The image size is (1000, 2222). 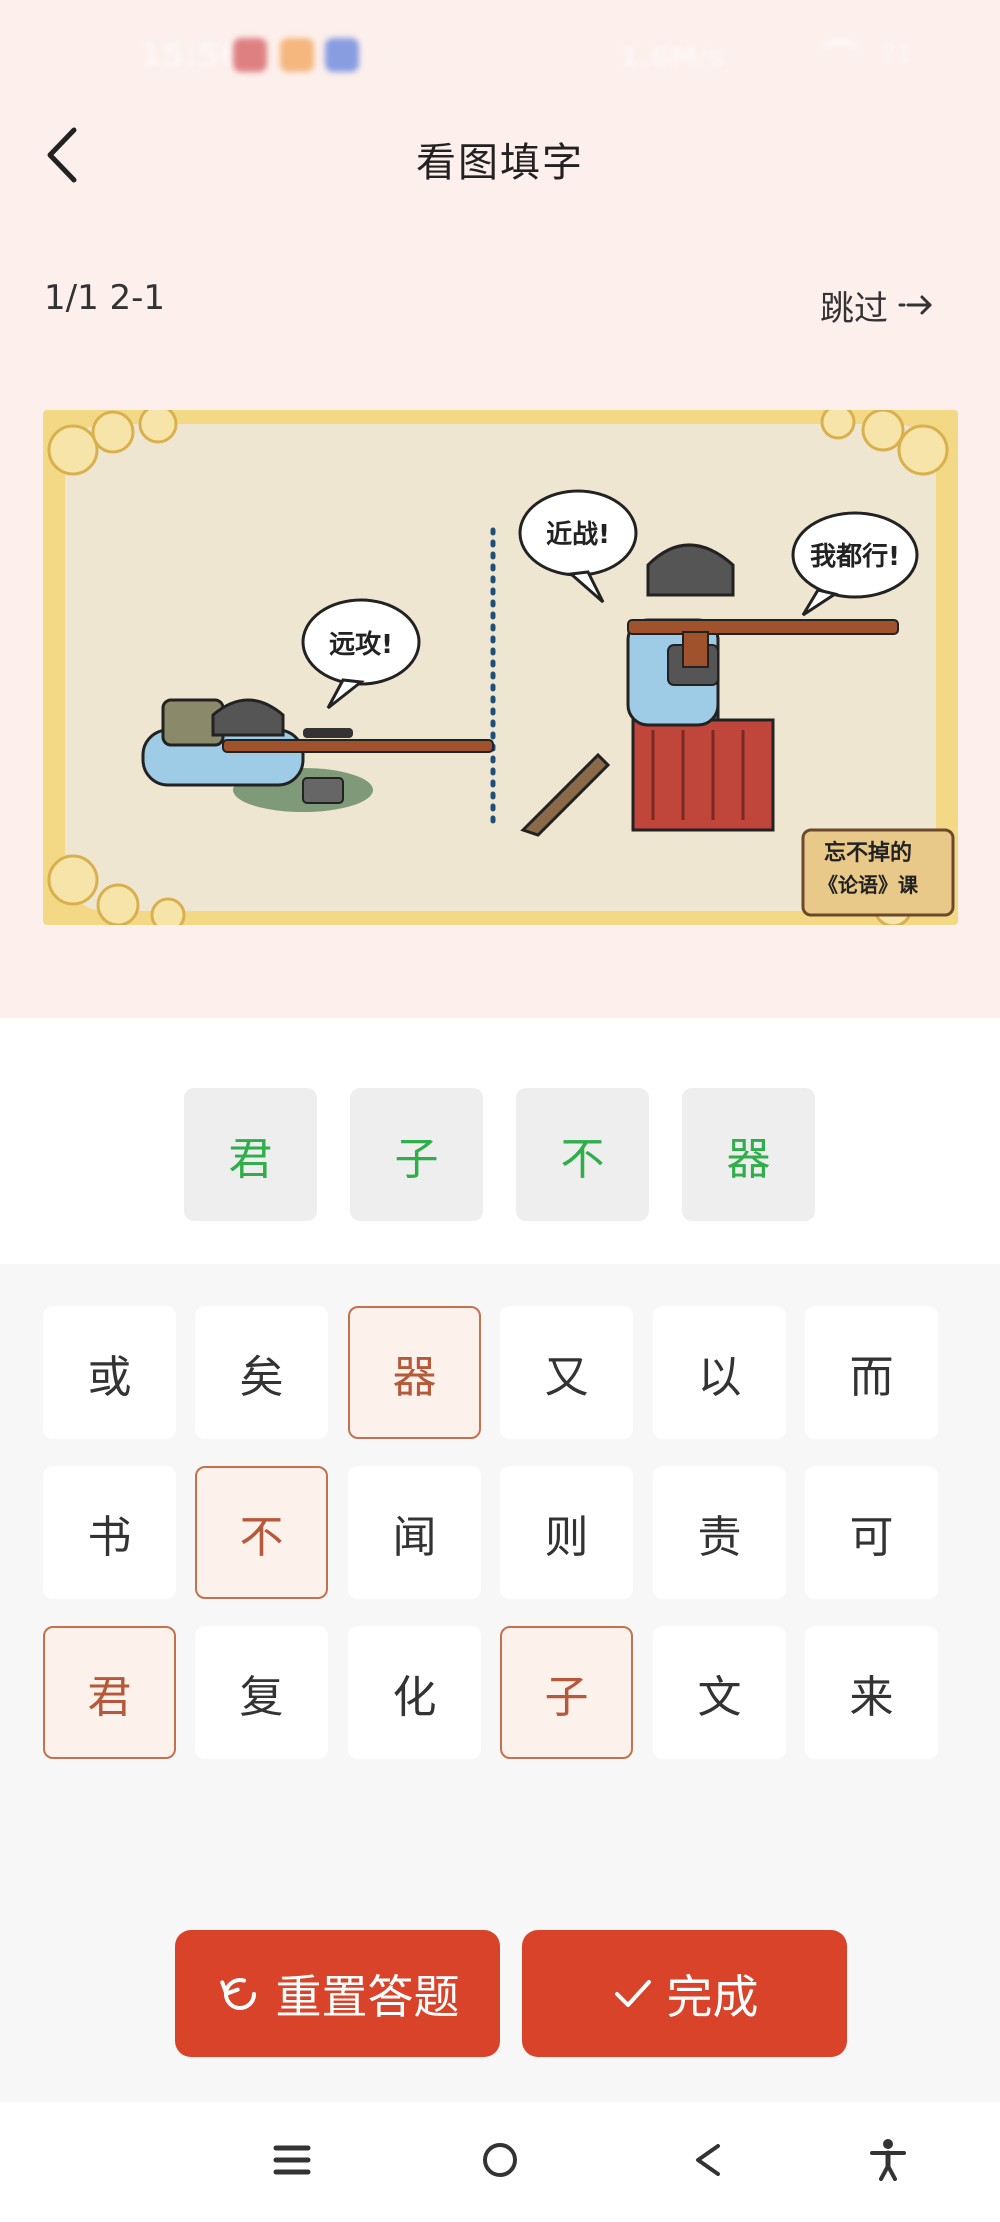 What do you see at coordinates (367, 1996) in the screenshot?
I see `reset-label: 重置答题` at bounding box center [367, 1996].